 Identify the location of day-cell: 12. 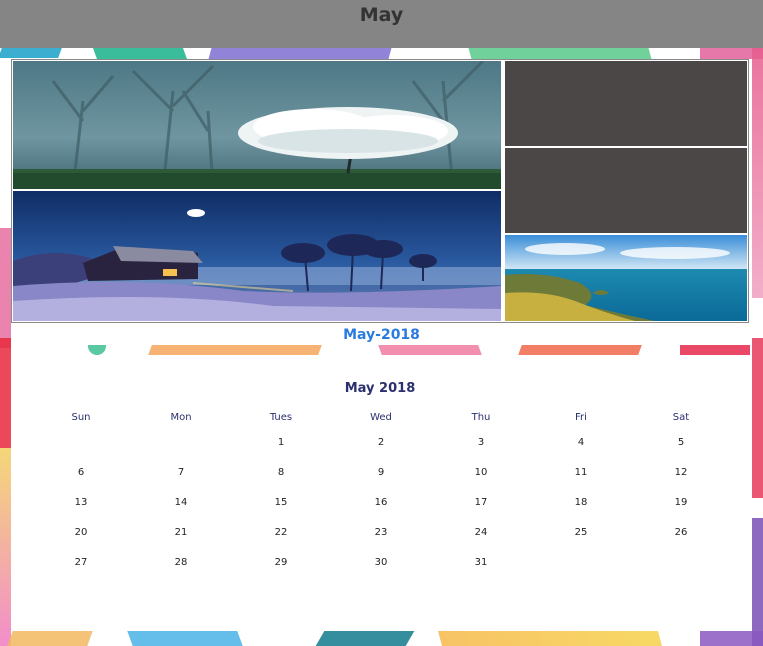
(681, 472).